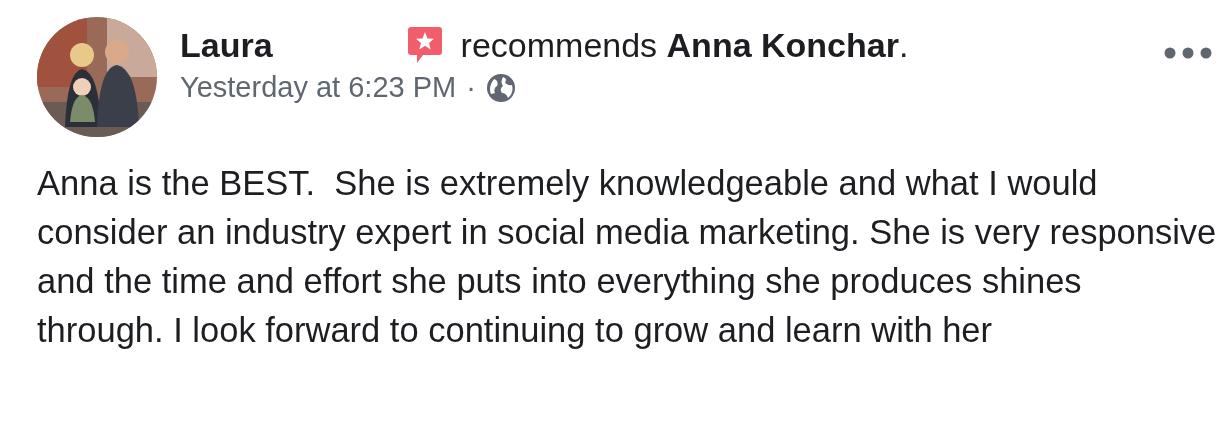 This screenshot has height=430, width=1232. I want to click on timestamp: Yesterday at 6:23 PM, so click(318, 87).